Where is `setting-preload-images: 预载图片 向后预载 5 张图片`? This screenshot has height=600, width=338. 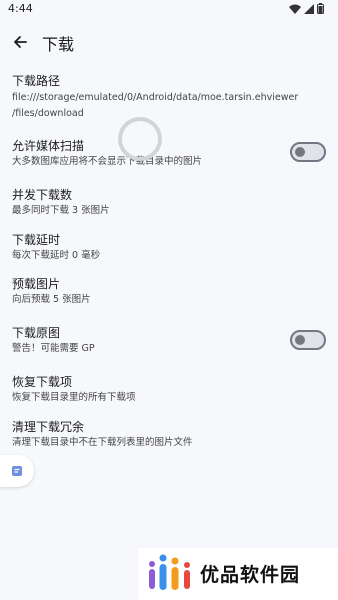 setting-preload-images: 预载图片 向后预载 5 张图片 is located at coordinates (170, 291).